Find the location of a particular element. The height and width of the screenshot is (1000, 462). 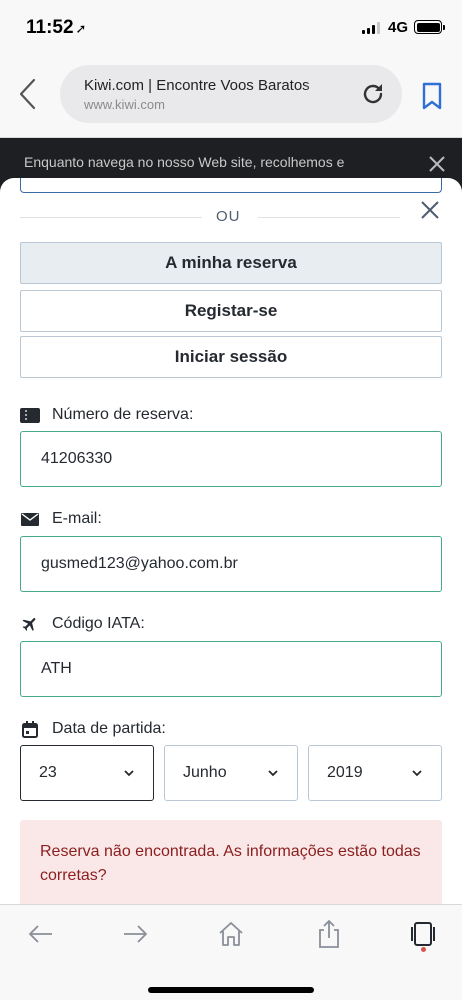

bookmark-icon is located at coordinates (432, 96).